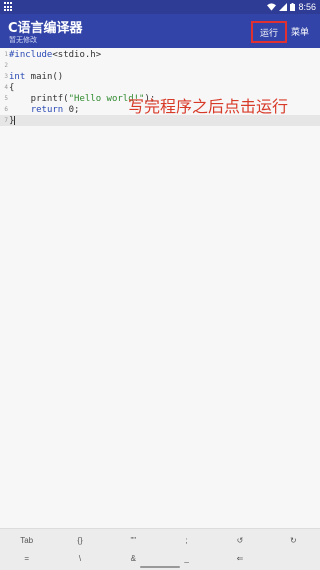 The width and height of the screenshot is (320, 570). What do you see at coordinates (26, 540) in the screenshot?
I see `row1-key-0: Tab` at bounding box center [26, 540].